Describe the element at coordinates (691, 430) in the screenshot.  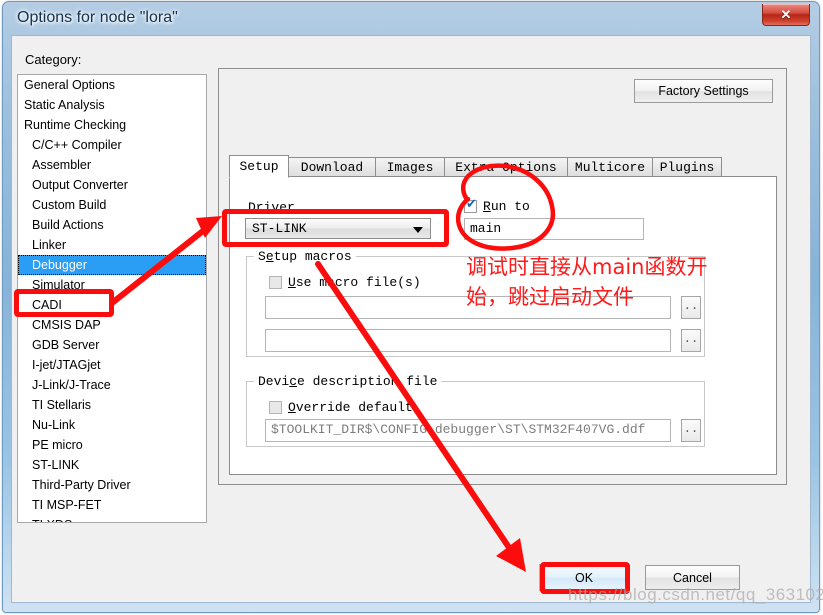
I see `device-description-browse-button: ..` at that location.